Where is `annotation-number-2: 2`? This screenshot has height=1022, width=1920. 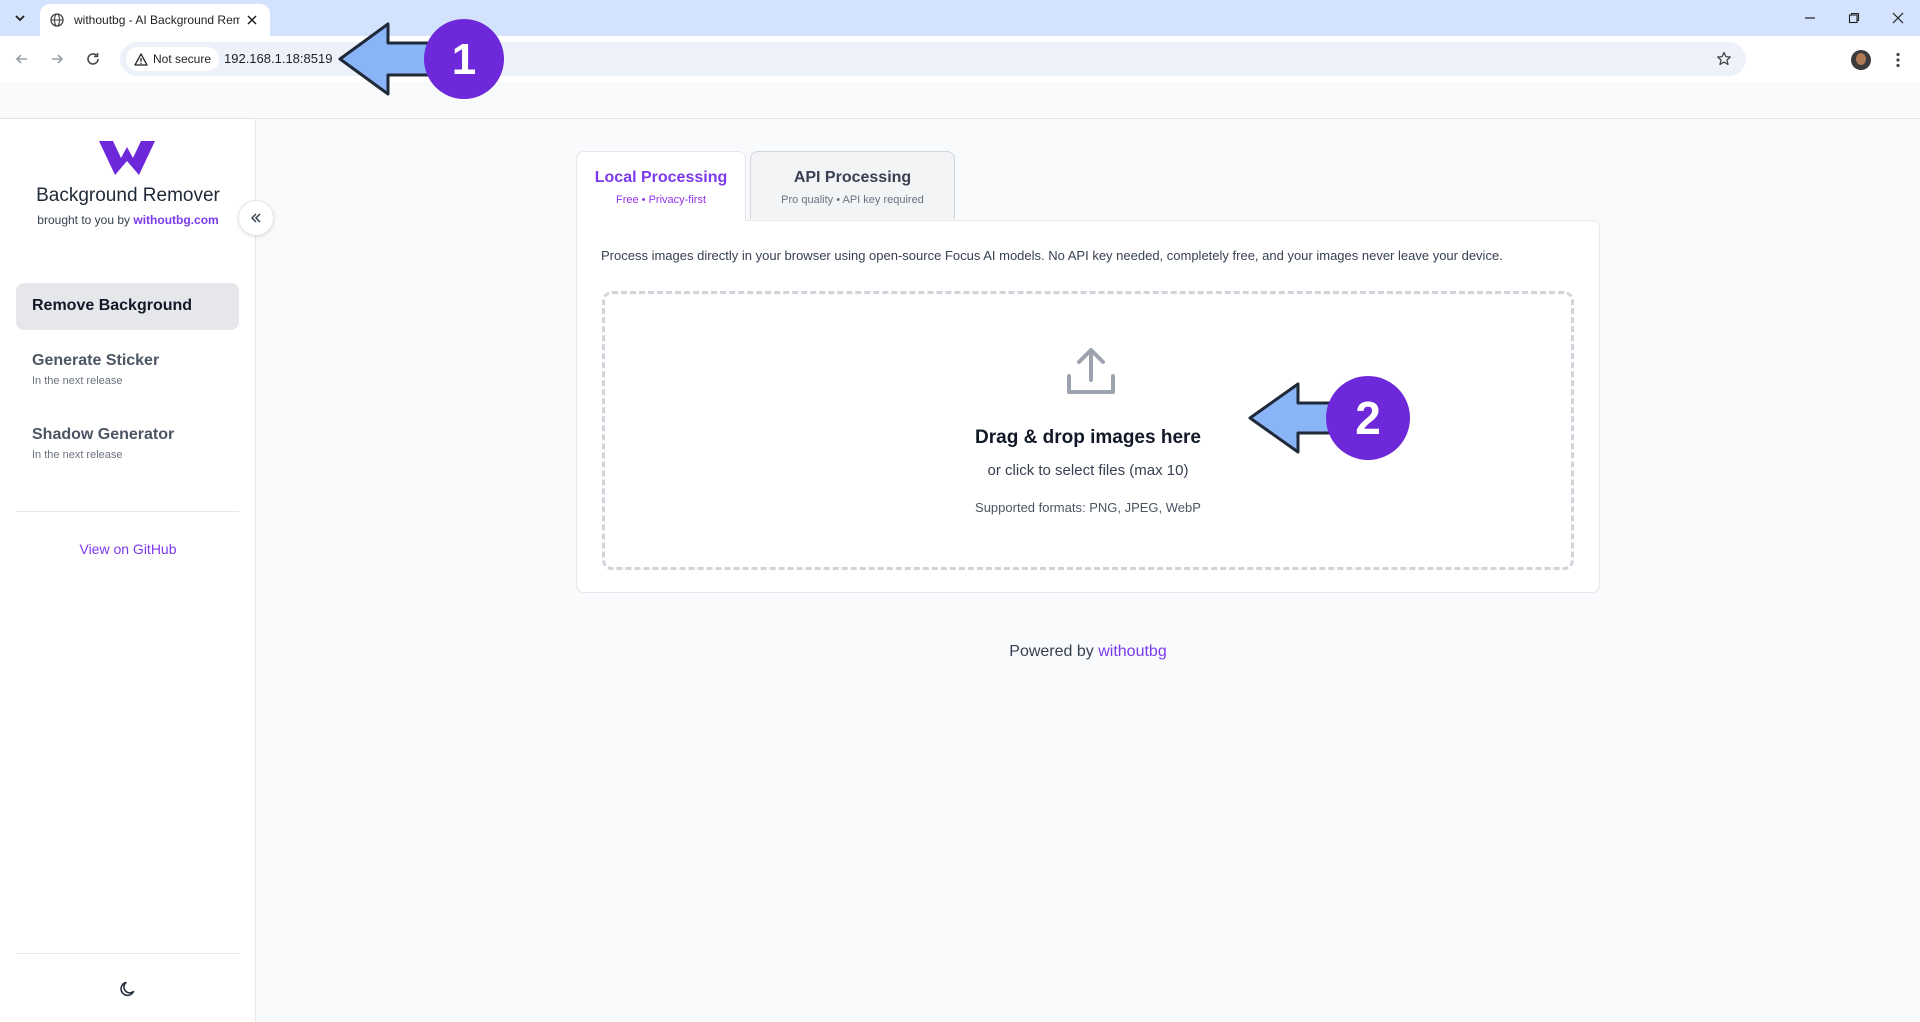 annotation-number-2: 2 is located at coordinates (1368, 418).